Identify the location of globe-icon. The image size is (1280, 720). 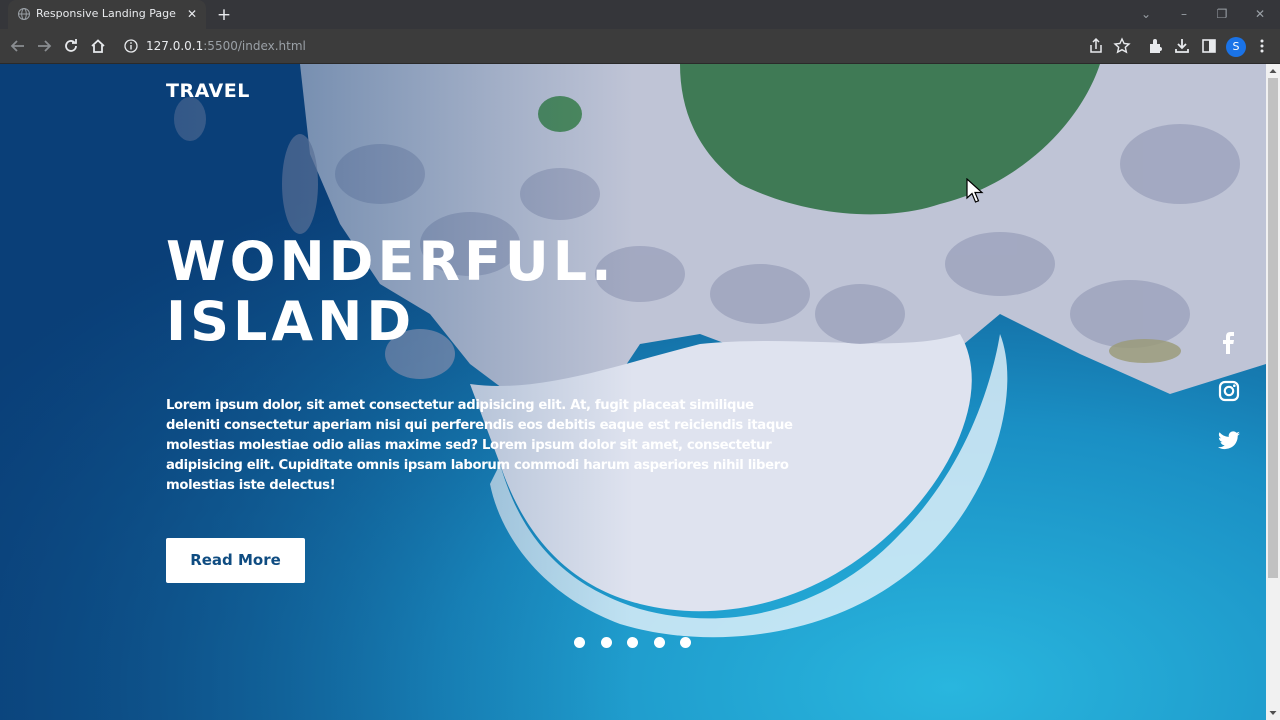
(24, 14).